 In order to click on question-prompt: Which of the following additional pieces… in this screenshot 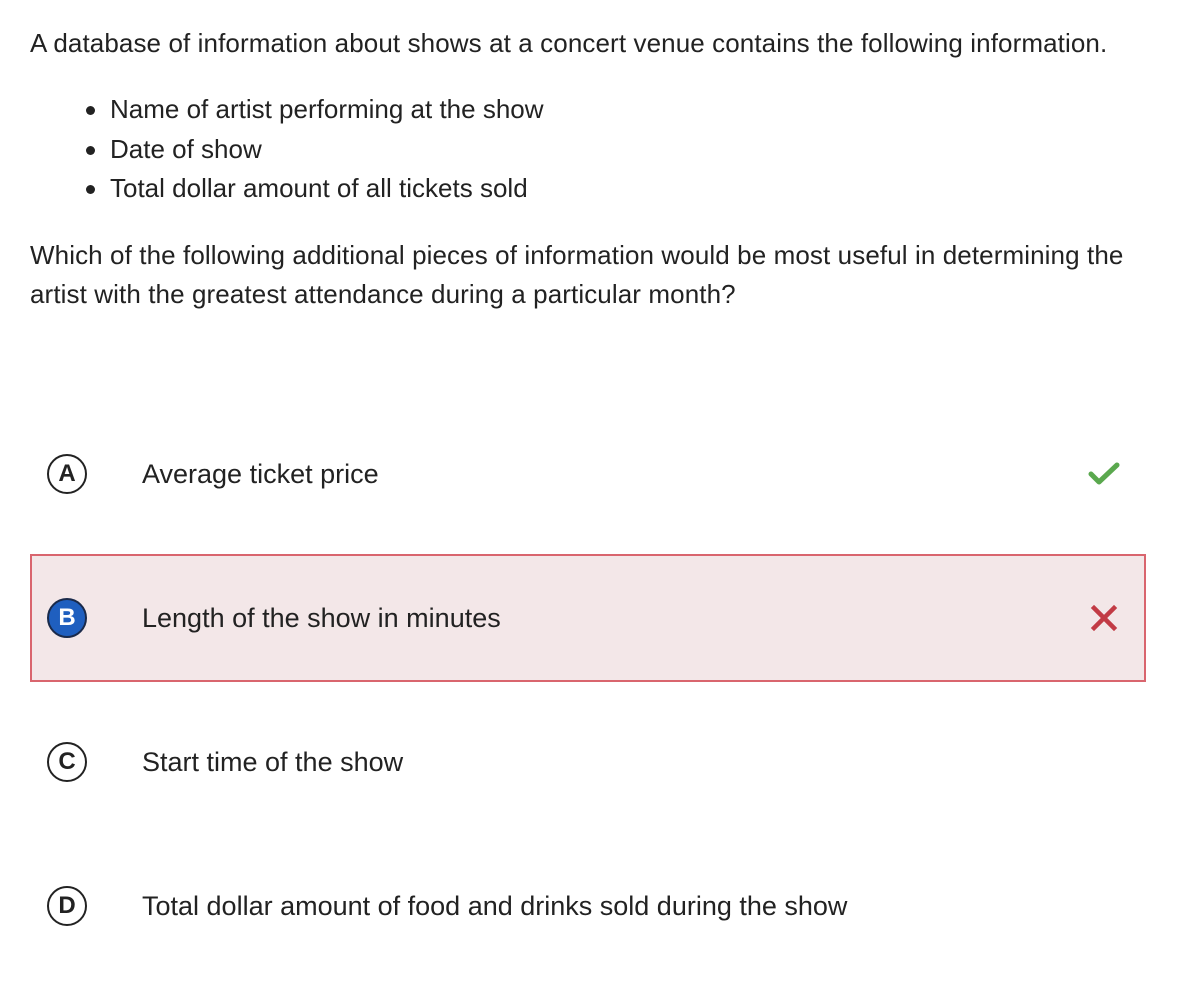, I will do `click(577, 274)`.